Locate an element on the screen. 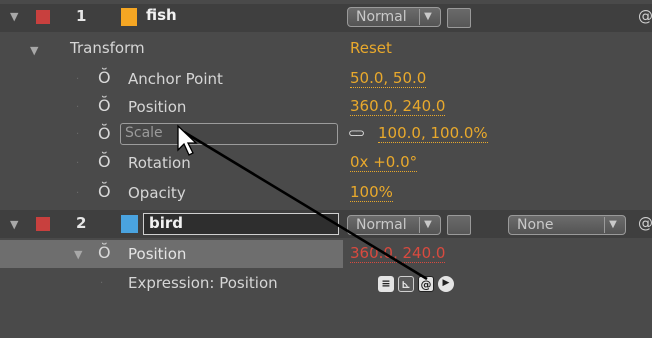  property-row-scale: · Ŏ Scale ⊂⊃ 100.0, 100.0% is located at coordinates (326, 134).